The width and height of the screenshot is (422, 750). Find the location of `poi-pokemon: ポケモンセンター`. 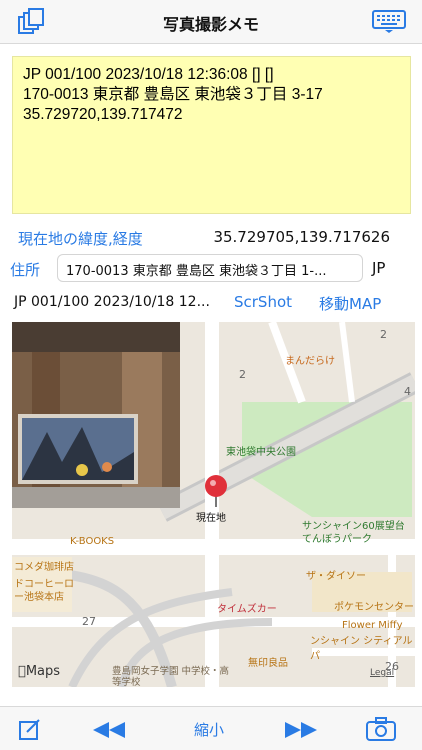

poi-pokemon: ポケモンセンター is located at coordinates (374, 607).